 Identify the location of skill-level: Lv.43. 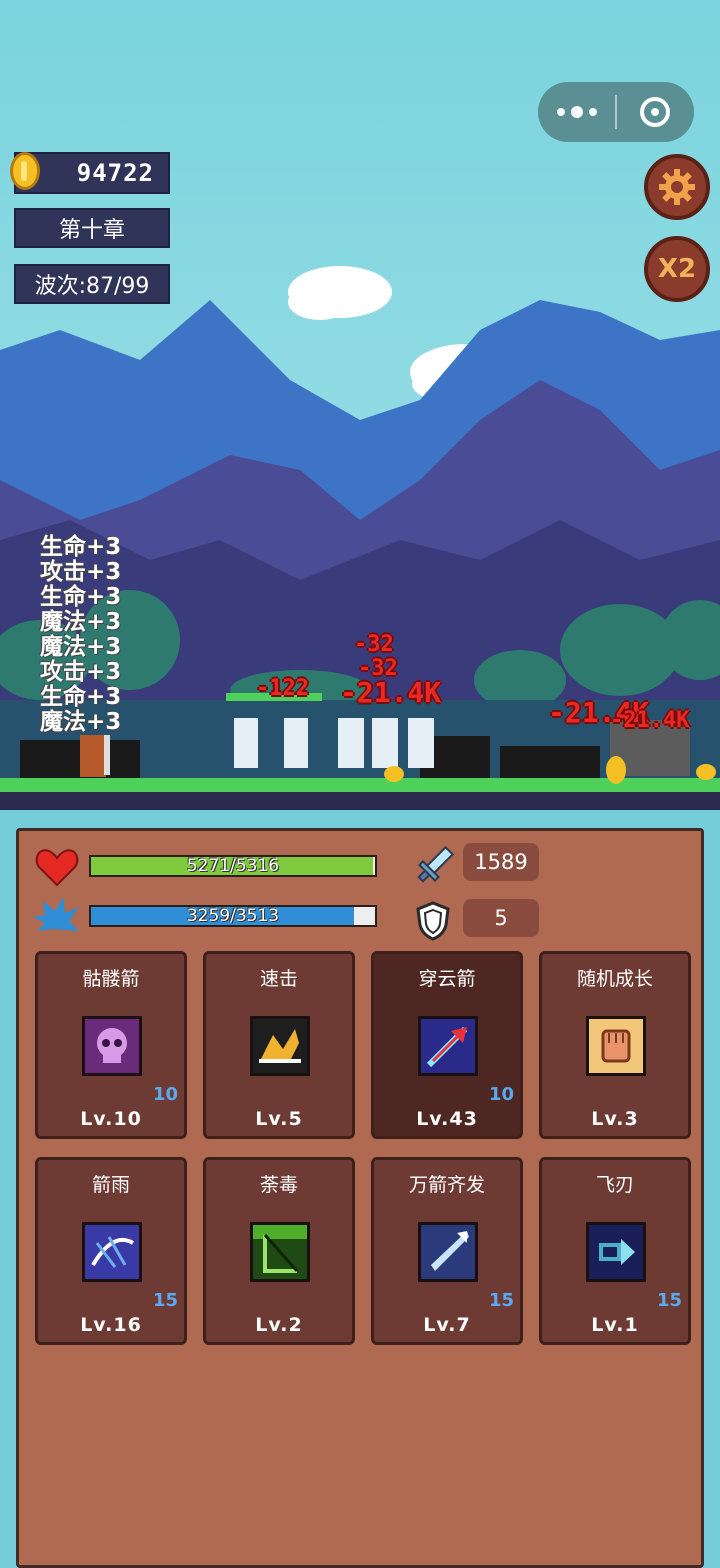
(447, 1119).